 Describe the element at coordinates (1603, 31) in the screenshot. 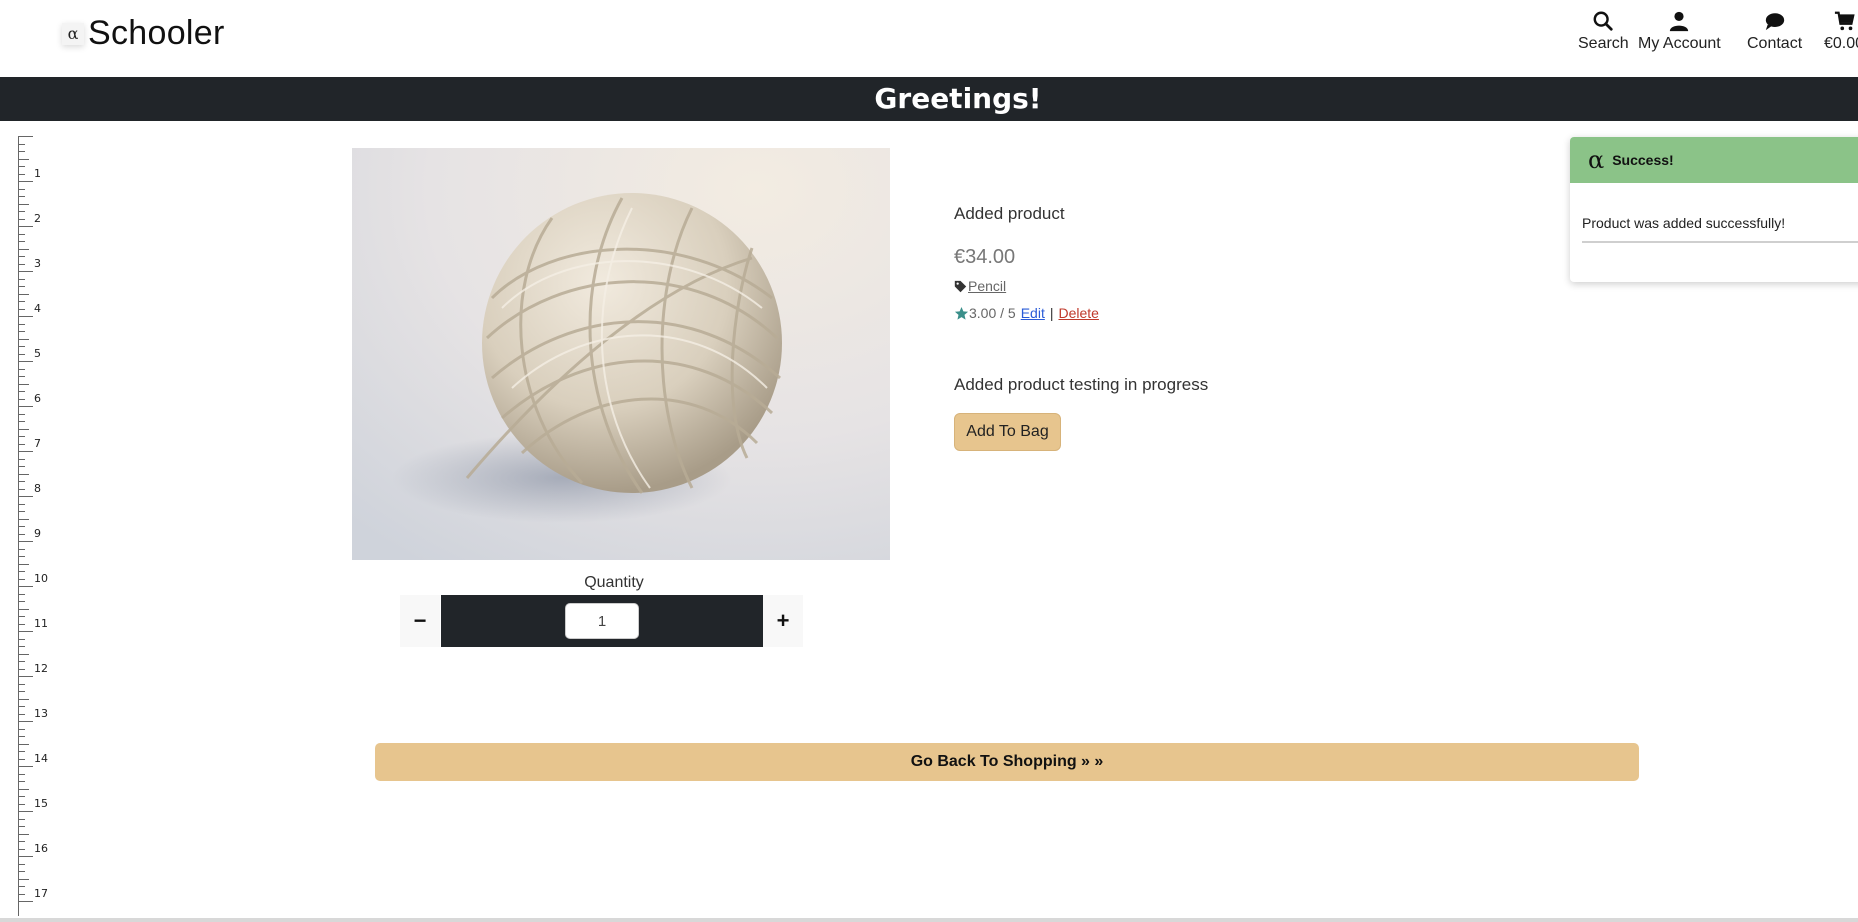

I see `nav-search: Search` at that location.